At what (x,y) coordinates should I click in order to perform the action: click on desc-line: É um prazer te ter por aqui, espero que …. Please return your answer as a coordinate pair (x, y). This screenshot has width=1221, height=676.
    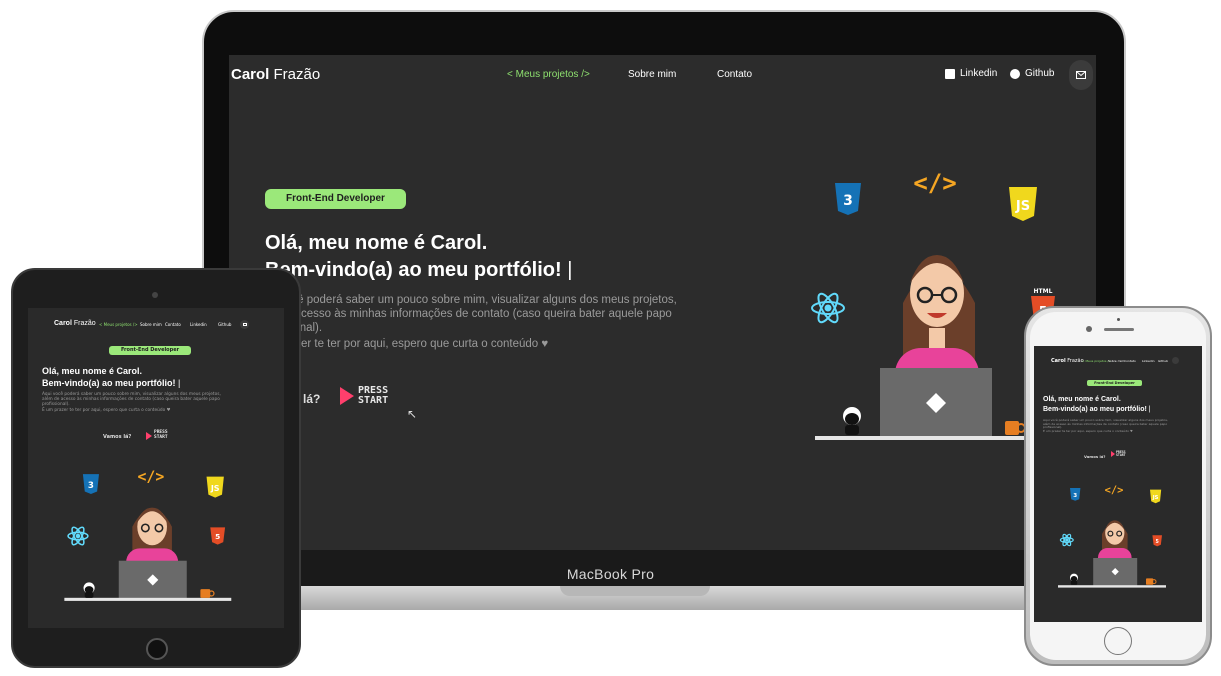
    Looking at the image, I should click on (106, 410).